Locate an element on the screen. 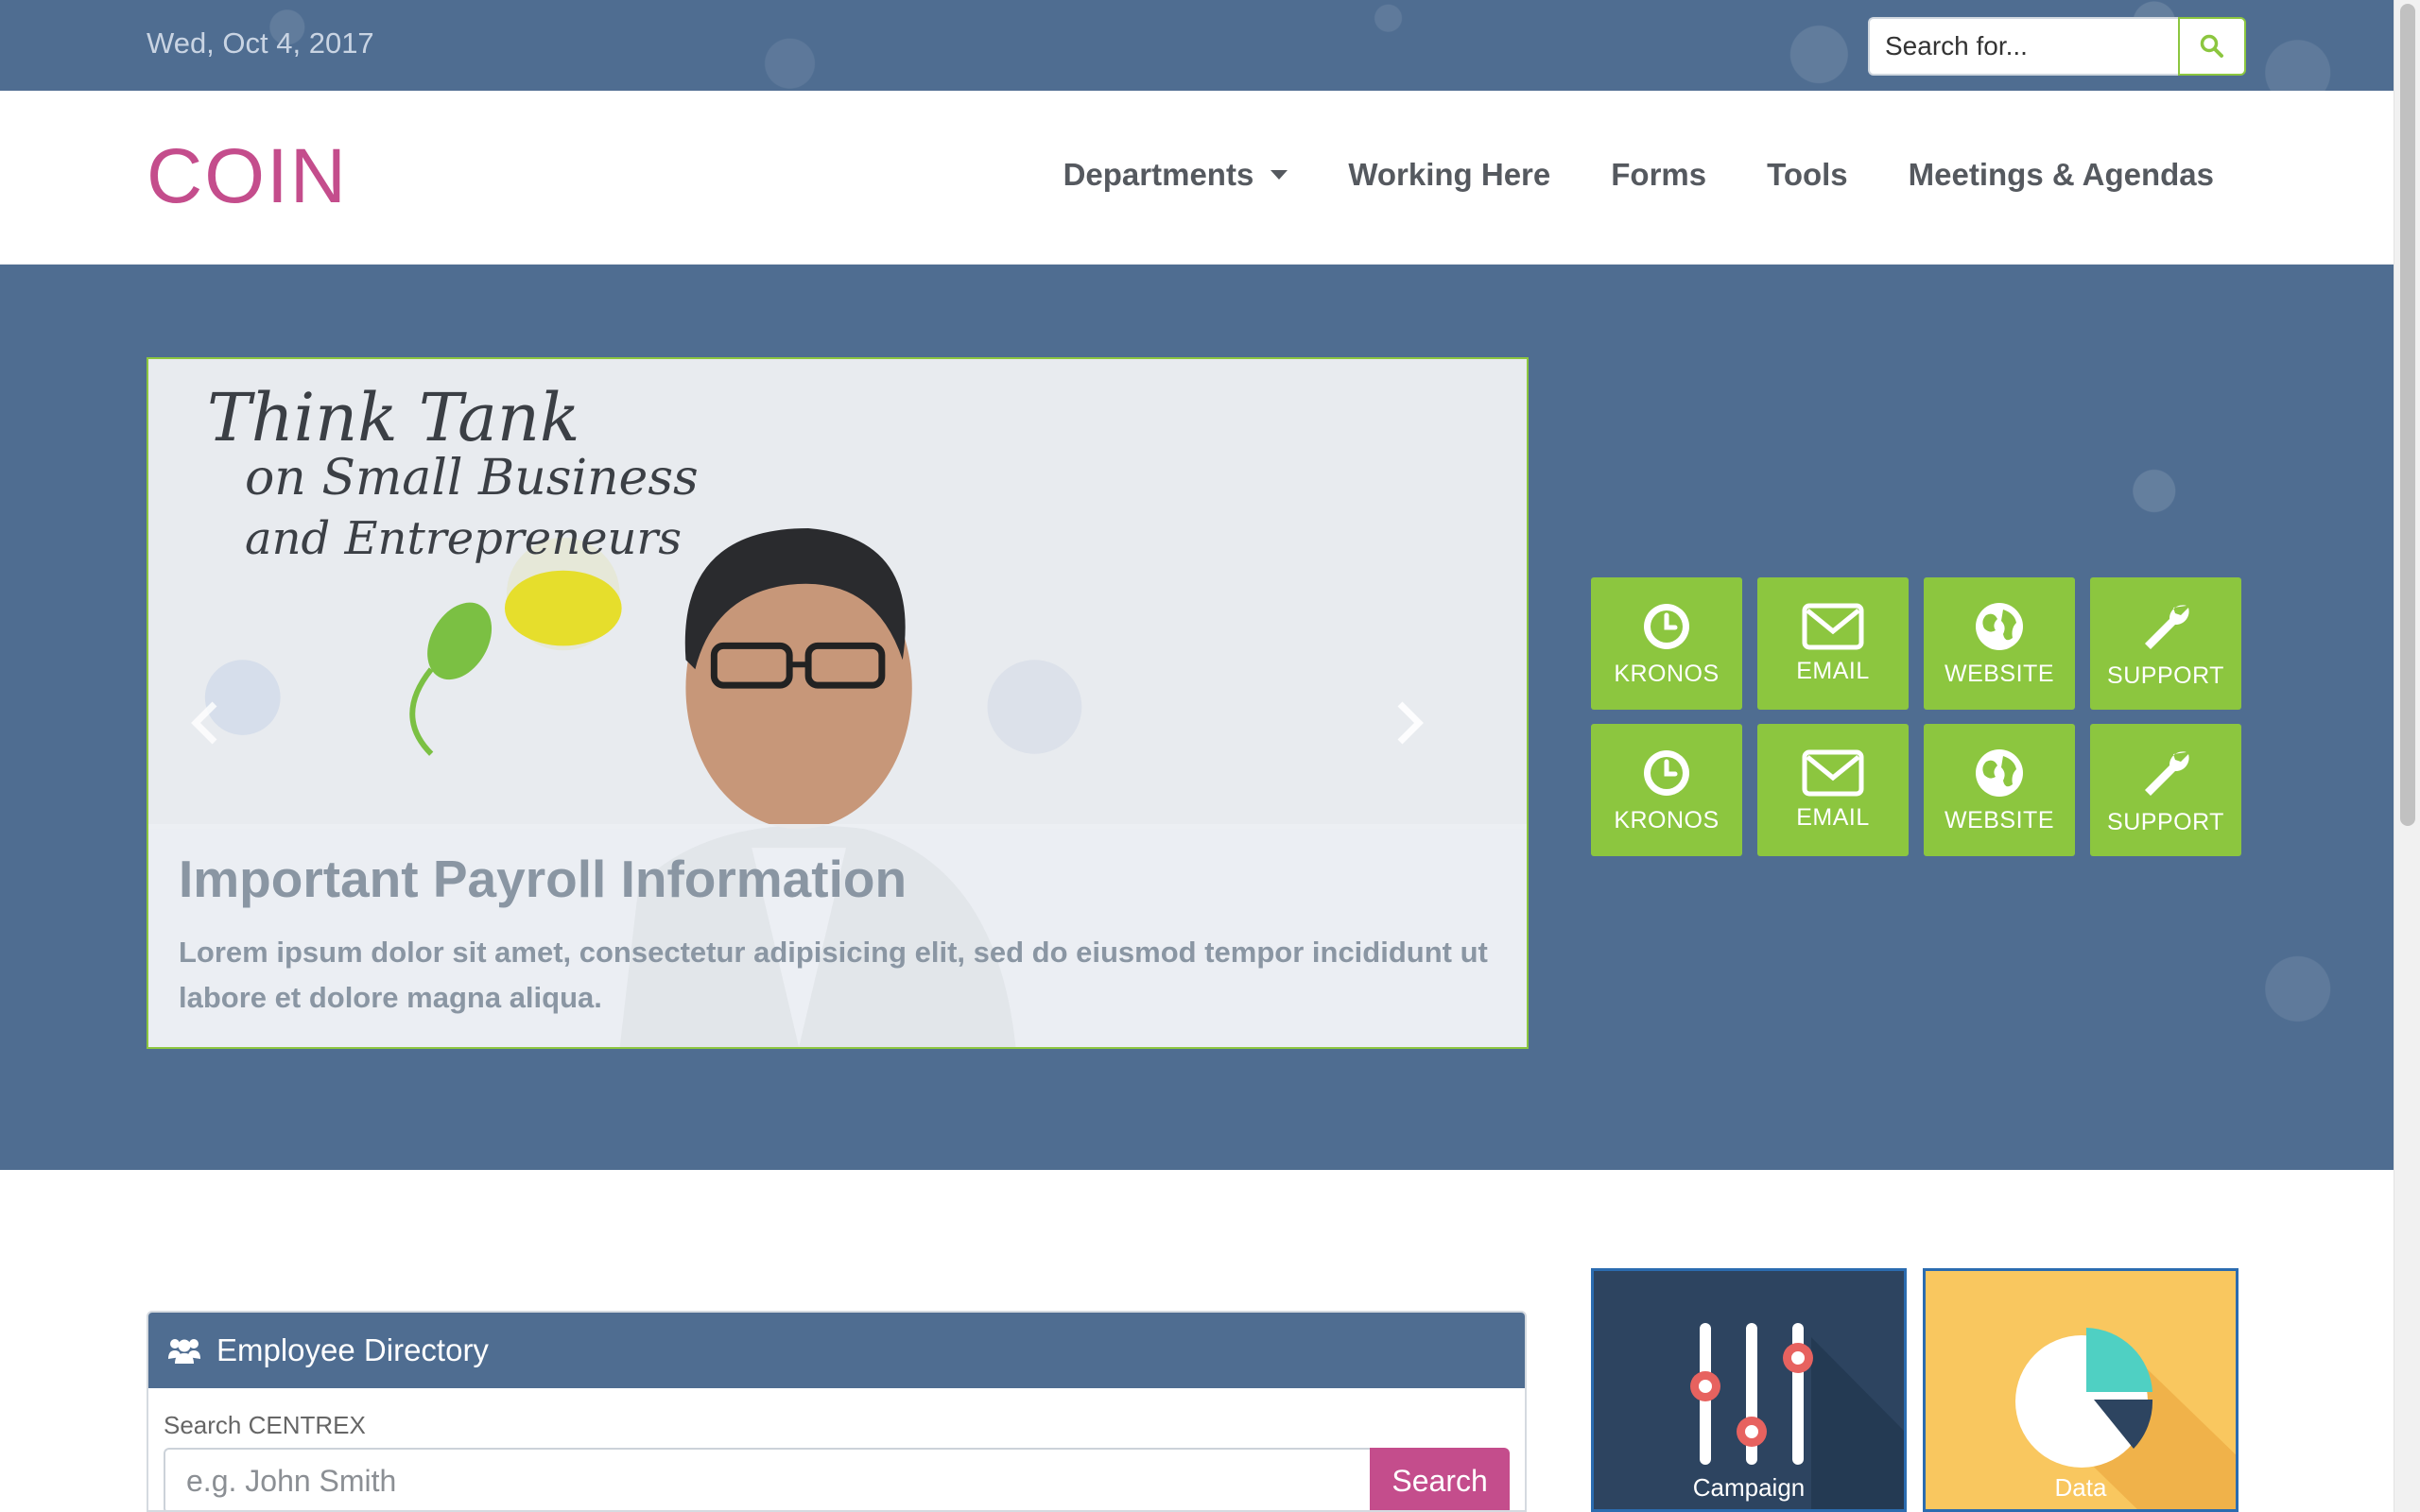 This screenshot has width=2420, height=1512. campaign-card: Campaign is located at coordinates (1749, 1390).